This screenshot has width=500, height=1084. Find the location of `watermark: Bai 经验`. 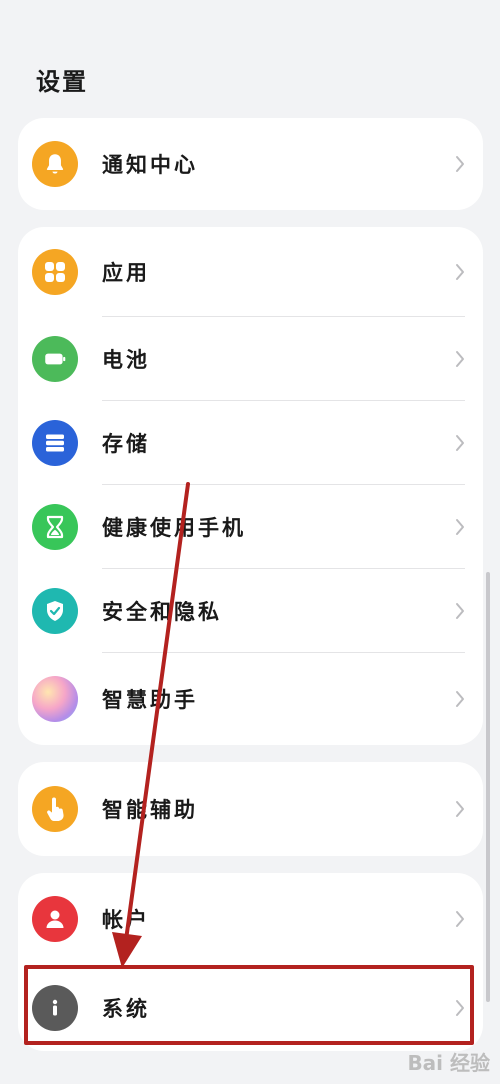

watermark: Bai 经验 is located at coordinates (448, 1063).